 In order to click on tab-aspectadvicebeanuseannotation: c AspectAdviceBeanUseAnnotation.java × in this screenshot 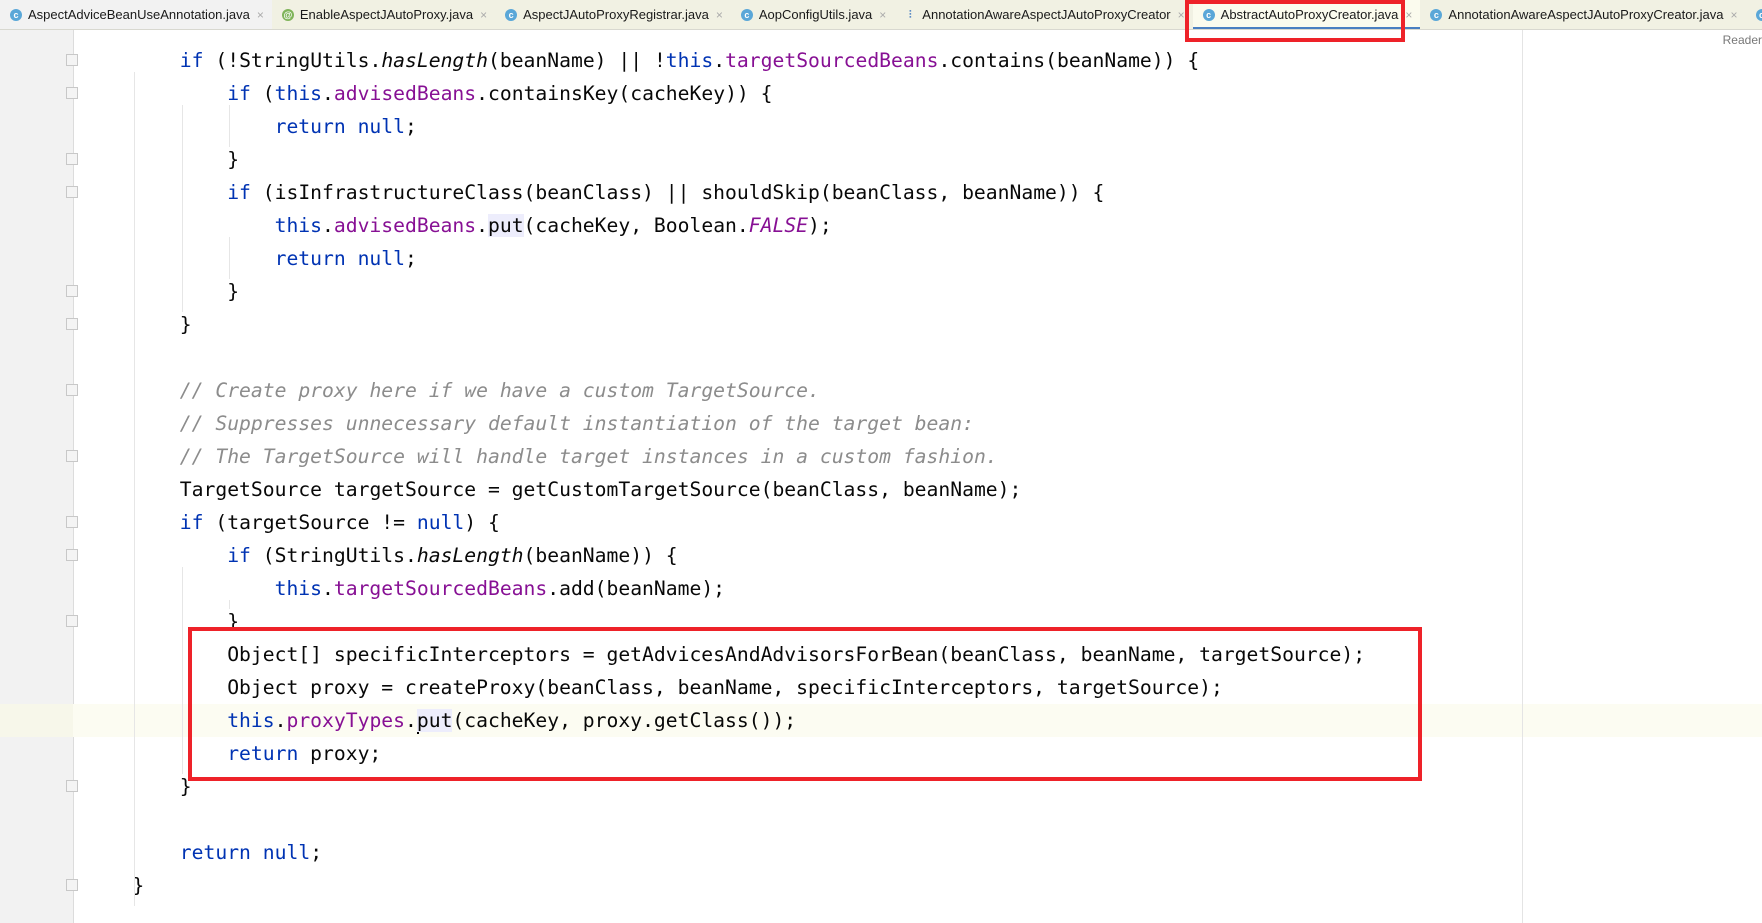, I will do `click(136, 14)`.